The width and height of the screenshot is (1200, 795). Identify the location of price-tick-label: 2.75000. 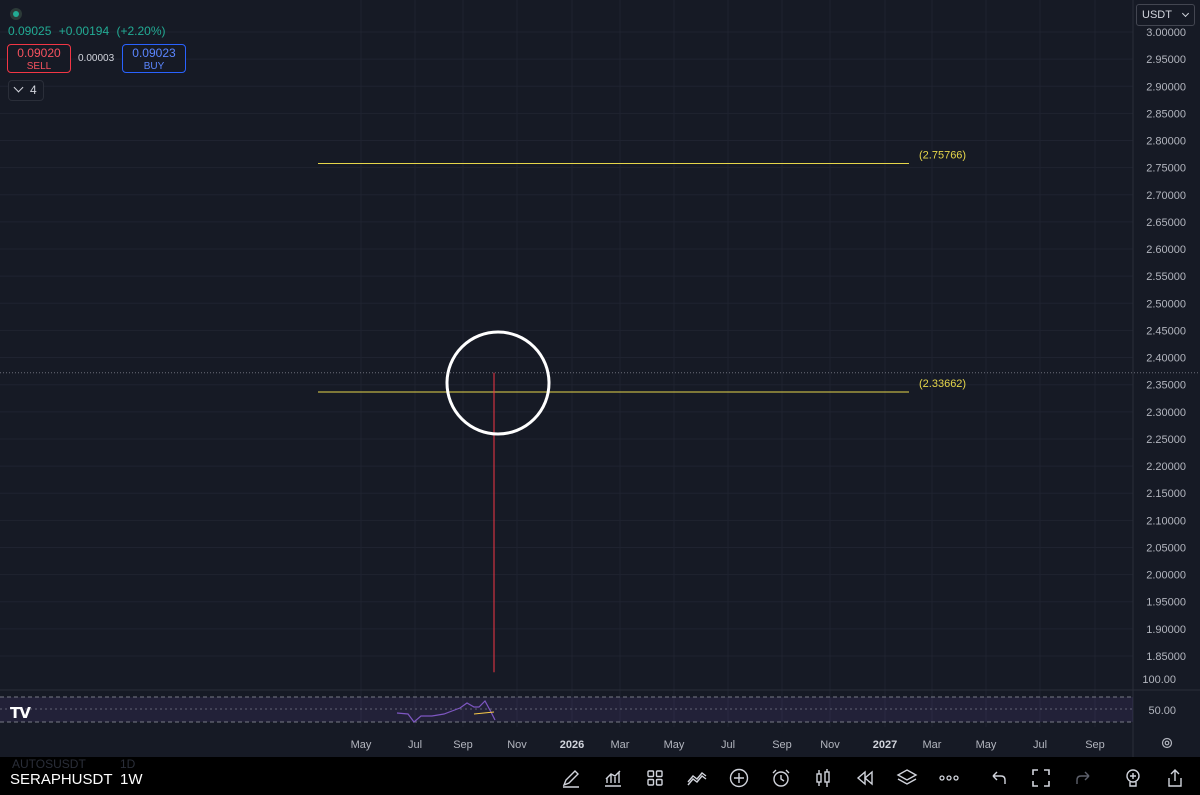
(1166, 169).